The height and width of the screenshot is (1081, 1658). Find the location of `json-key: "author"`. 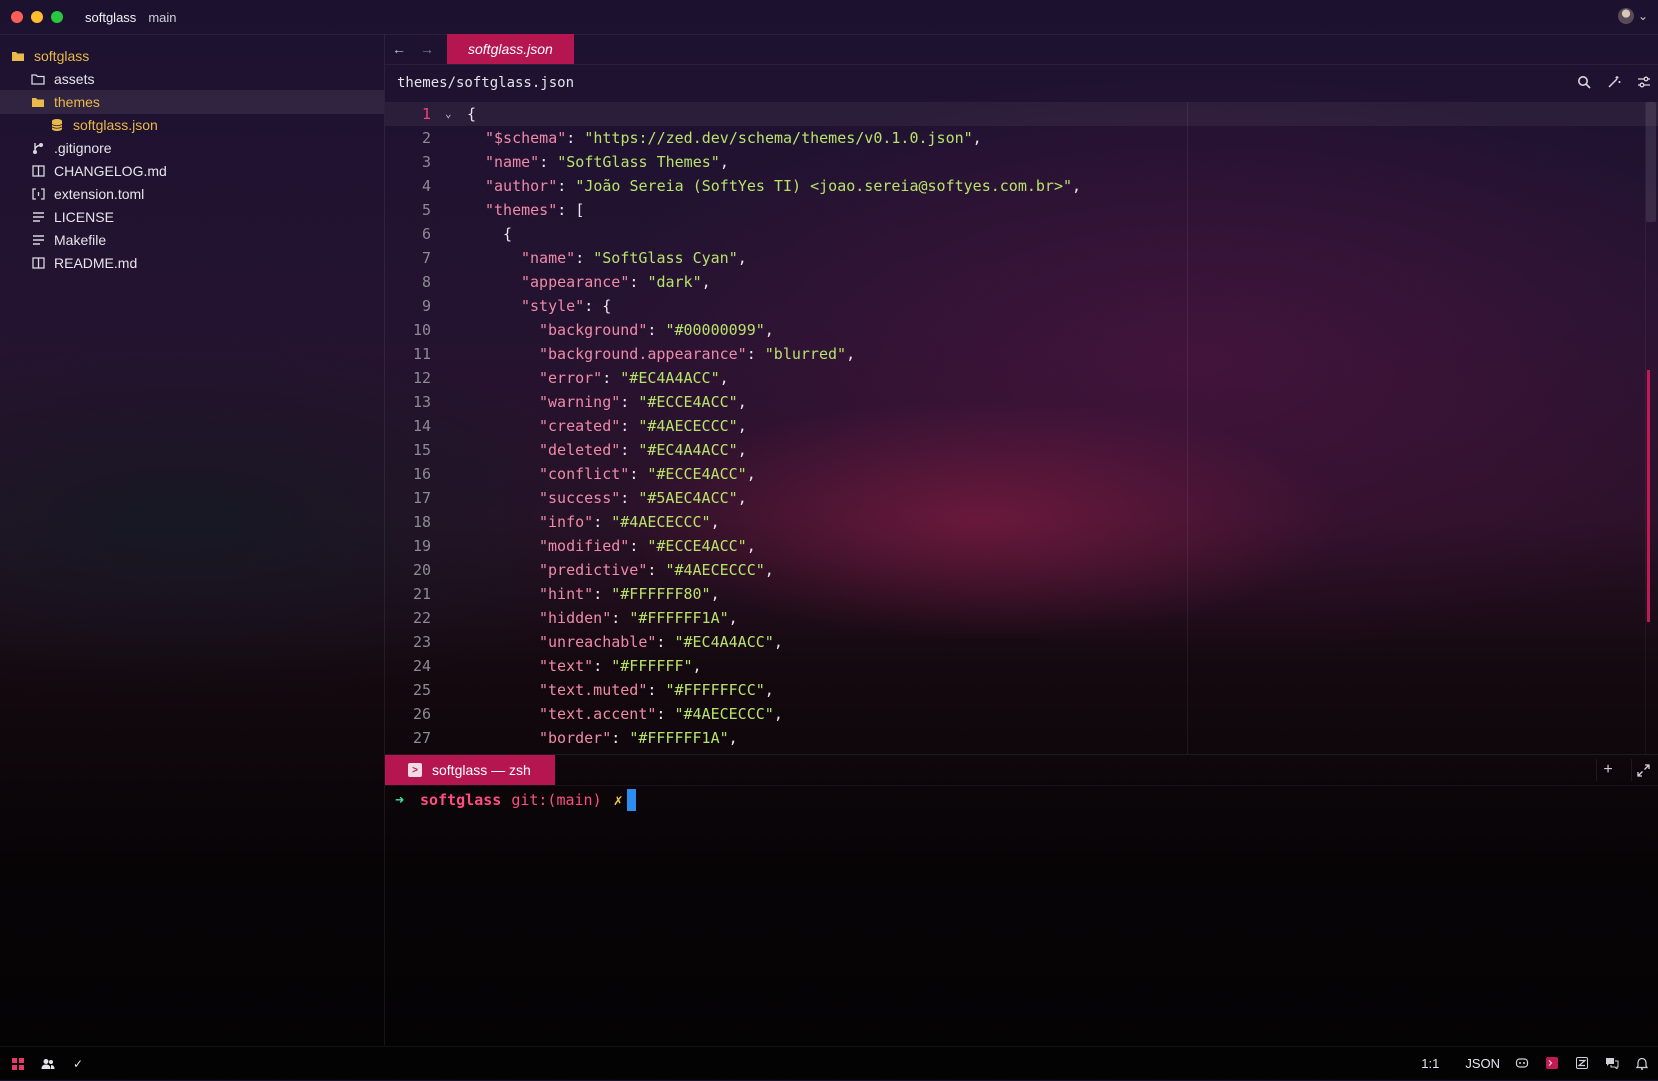

json-key: "author" is located at coordinates (521, 186).